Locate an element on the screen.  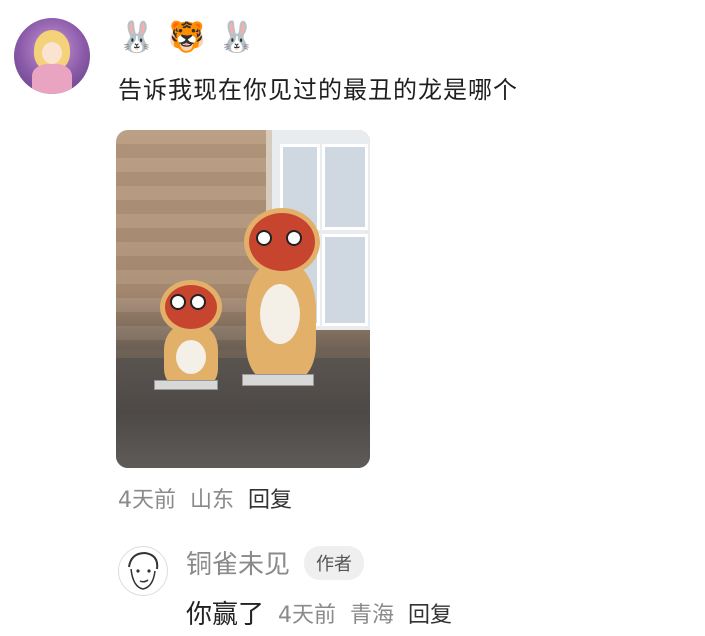
comment-location: 山东 is located at coordinates (212, 500).